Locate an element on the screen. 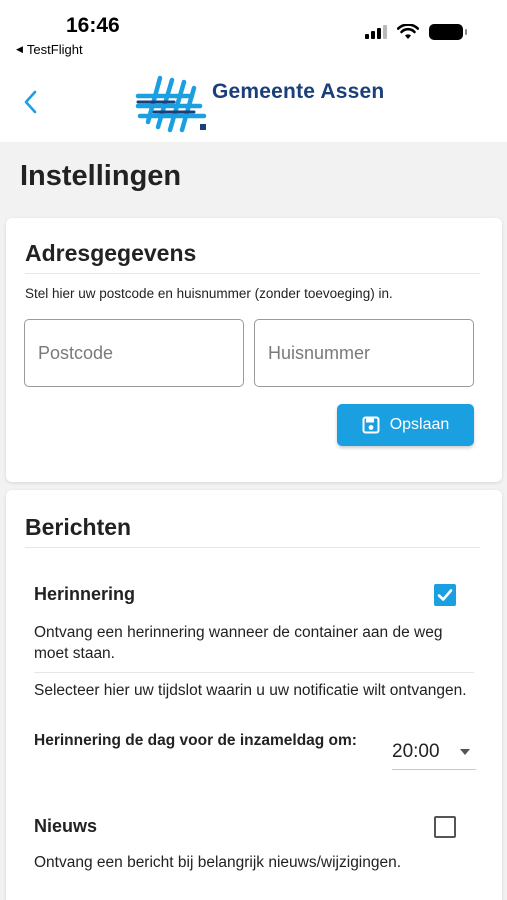 The height and width of the screenshot is (900, 507). status-icons is located at coordinates (416, 32).